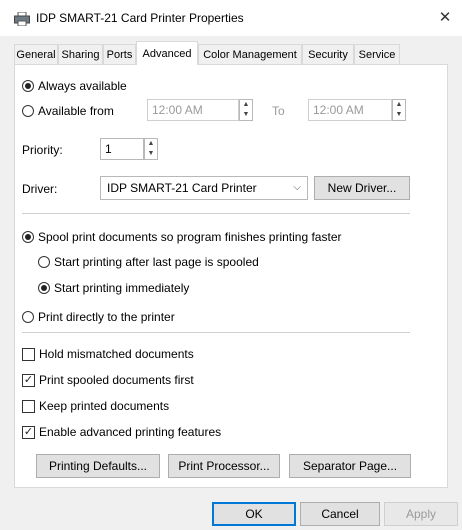 The height and width of the screenshot is (530, 462). Describe the element at coordinates (80, 54) in the screenshot. I see `tab-sharing: Sharing` at that location.